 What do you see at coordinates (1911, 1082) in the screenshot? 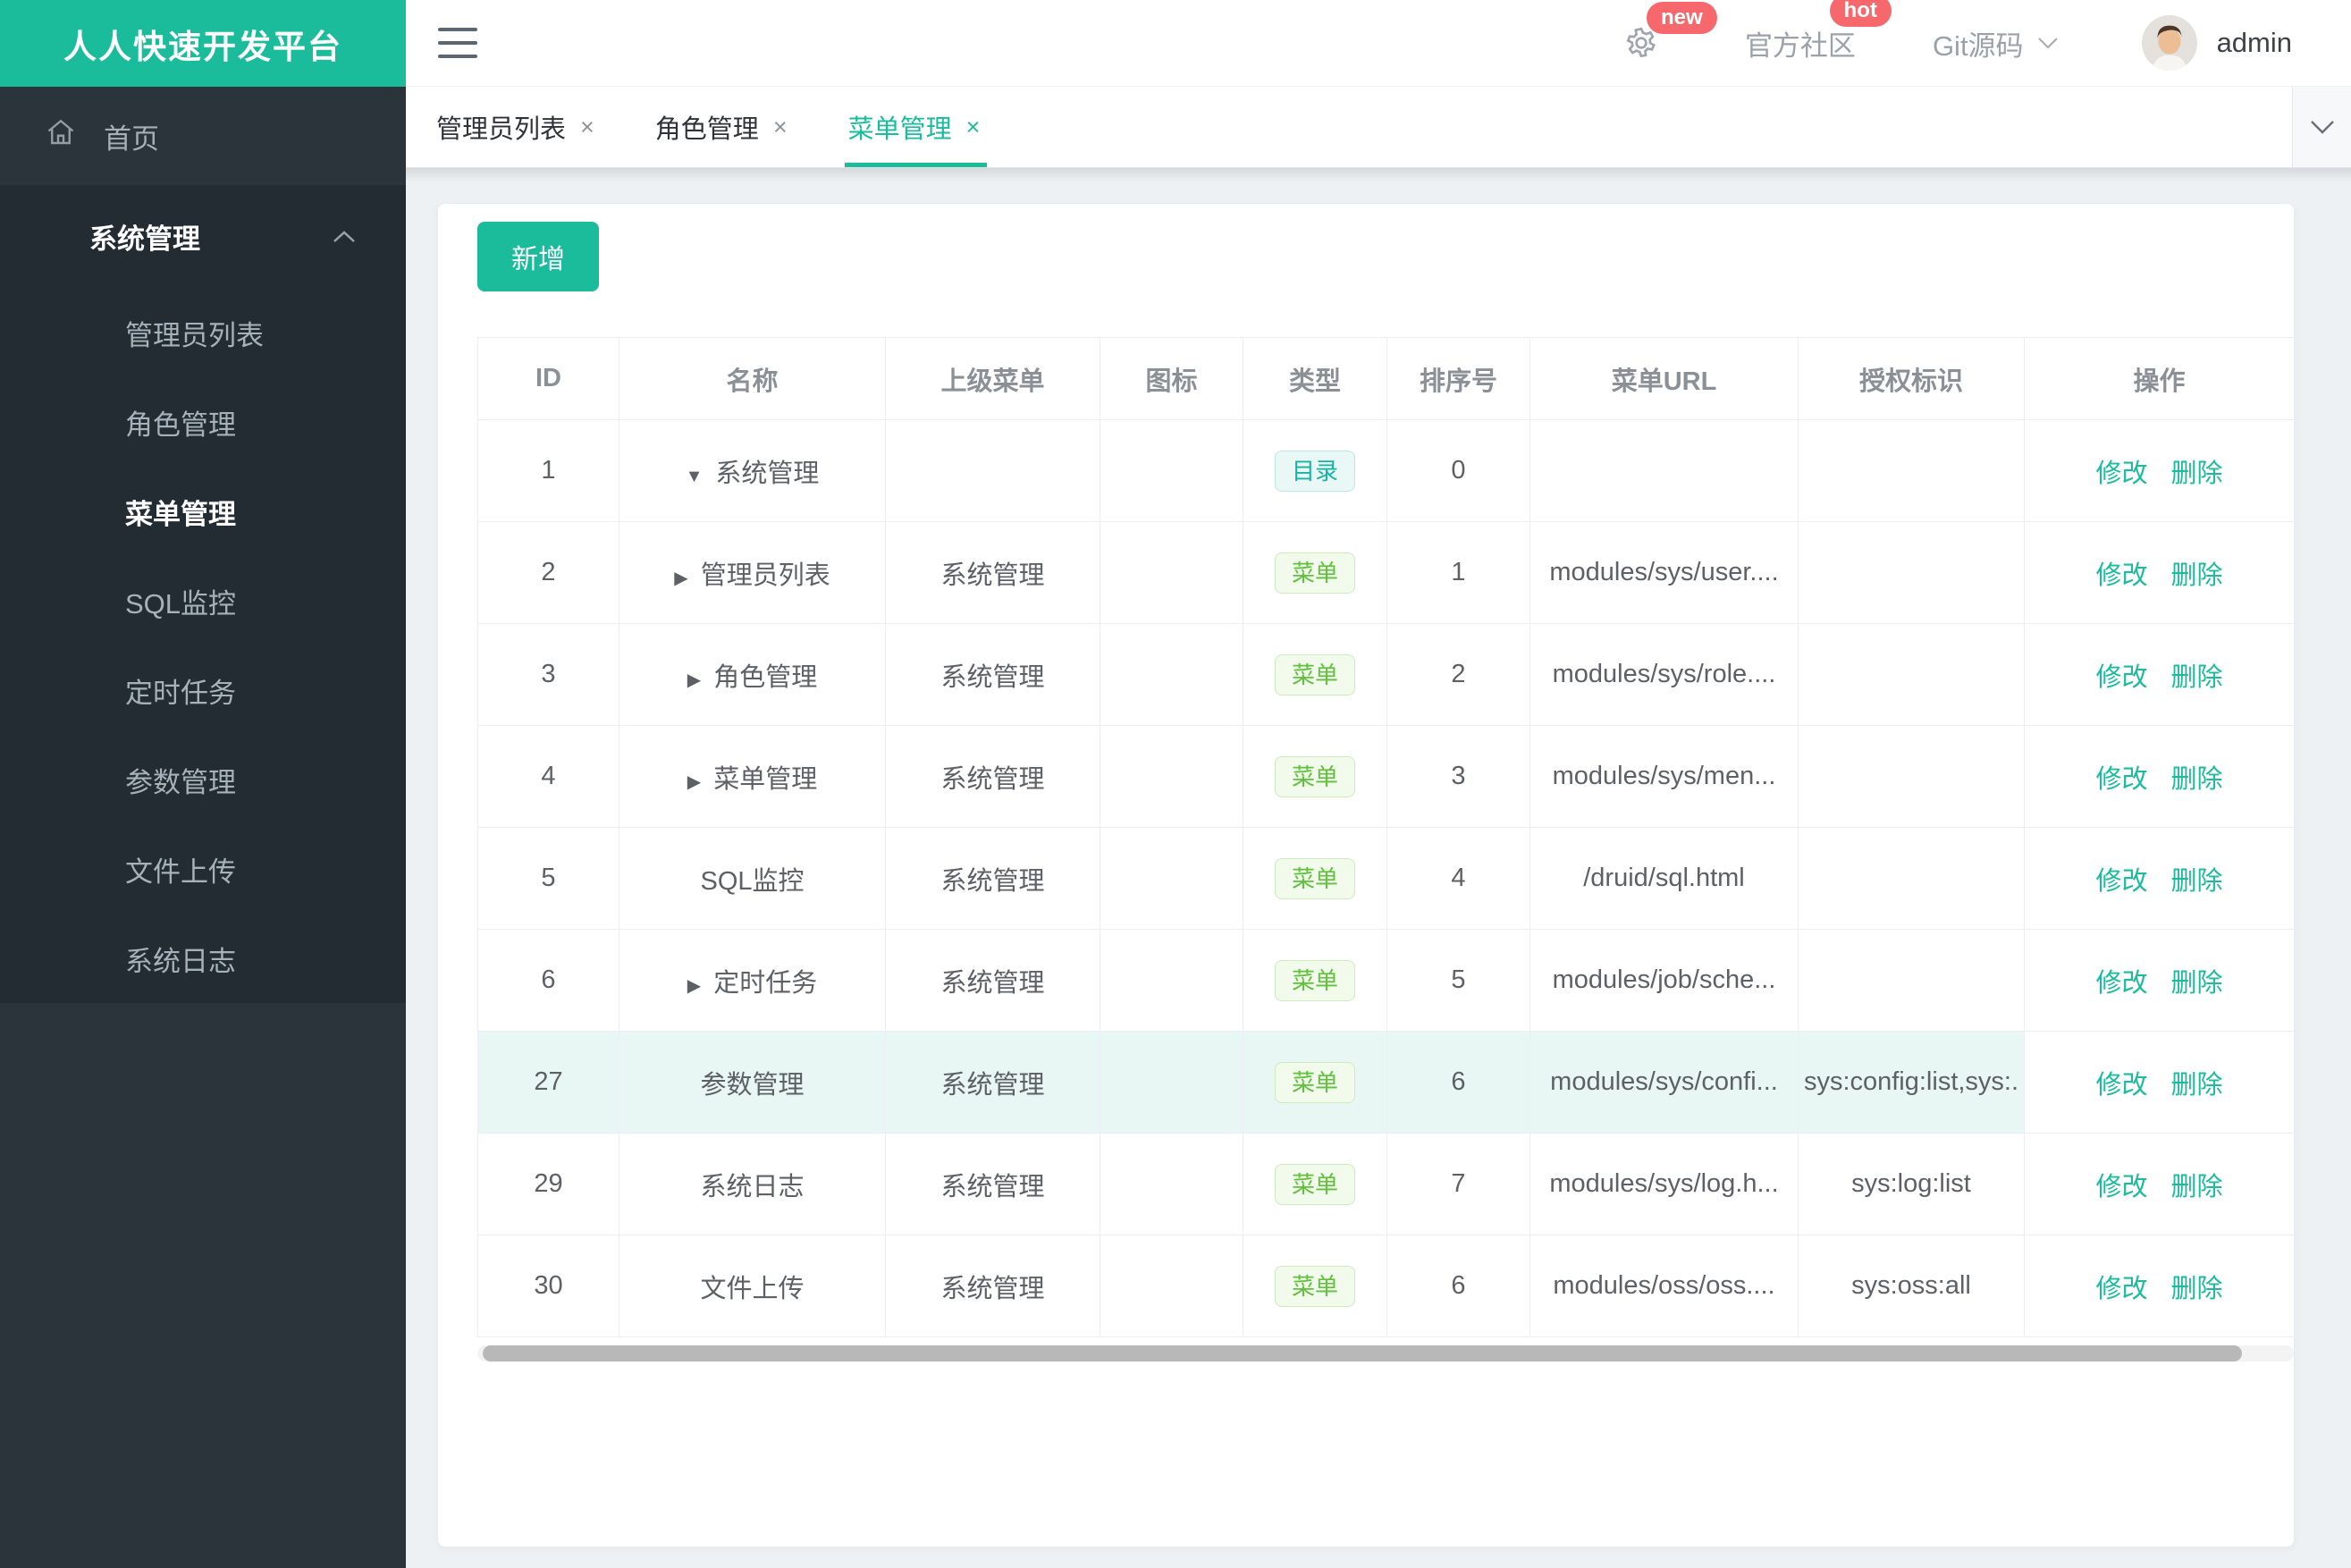
I see `cell-permission: sys:config:list,sys:.` at bounding box center [1911, 1082].